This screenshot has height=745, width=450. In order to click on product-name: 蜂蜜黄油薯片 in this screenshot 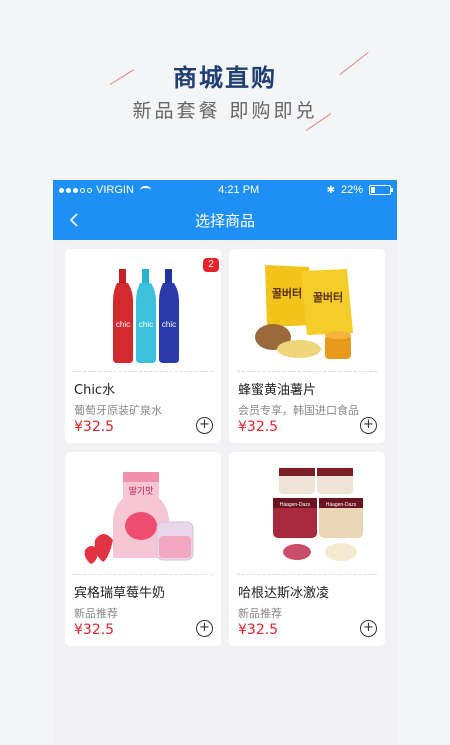, I will do `click(277, 390)`.